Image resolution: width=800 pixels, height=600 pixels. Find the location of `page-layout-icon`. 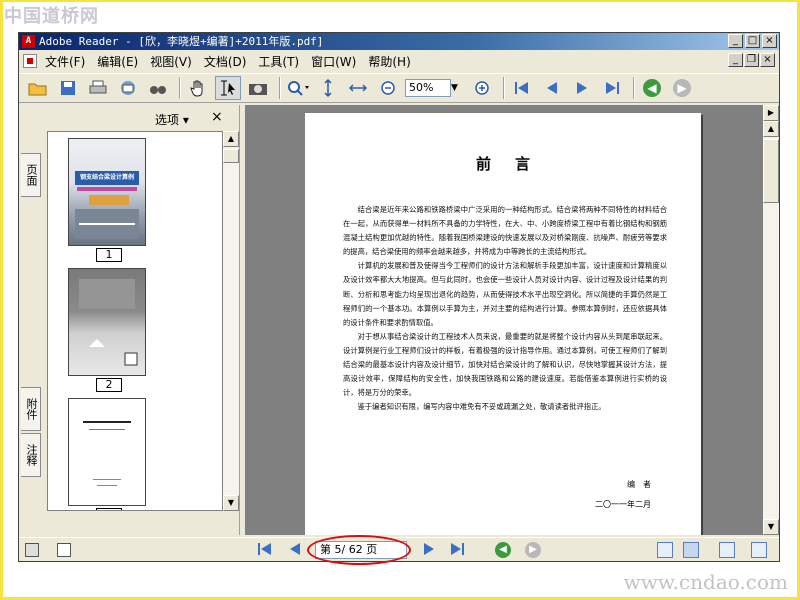

page-layout-icon is located at coordinates (32, 550).